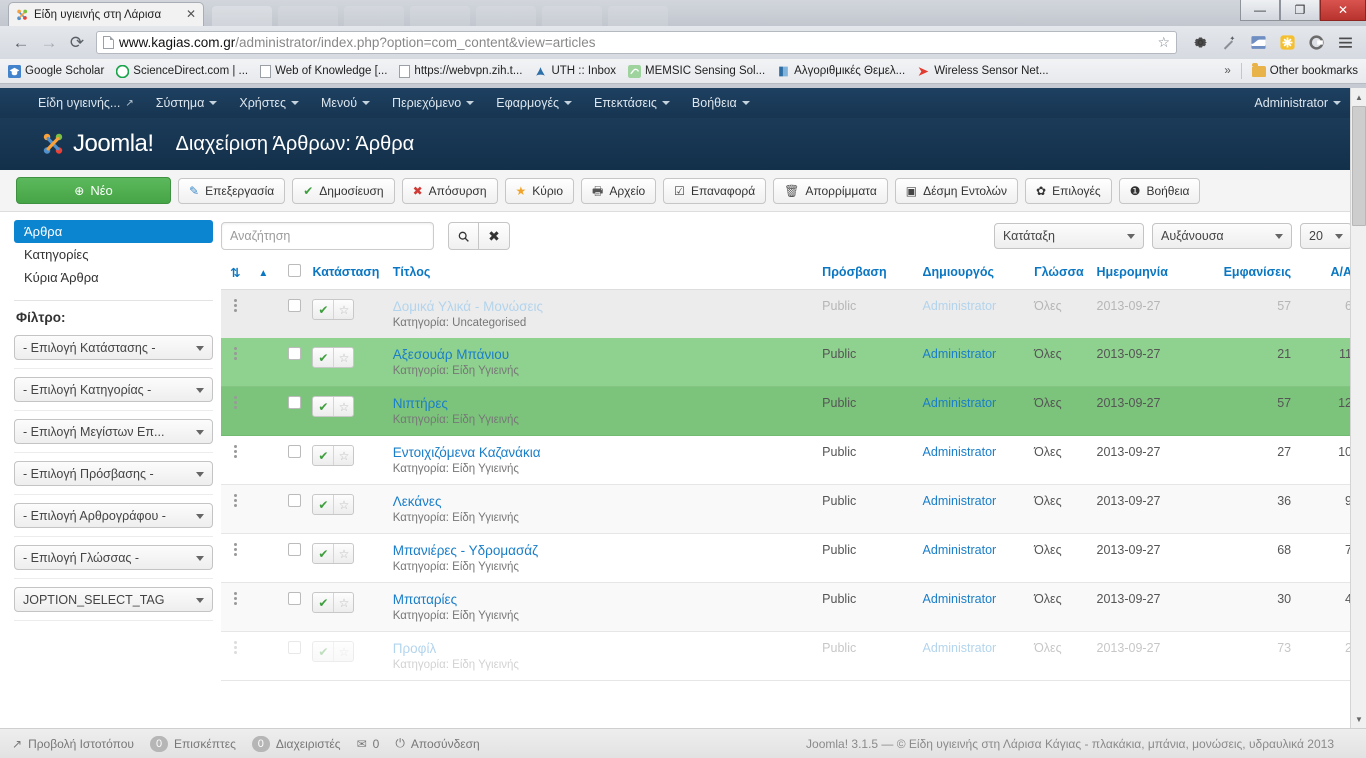 The image size is (1366, 758). What do you see at coordinates (978, 277) in the screenshot?
I see `col-author: Δημιουργός` at bounding box center [978, 277].